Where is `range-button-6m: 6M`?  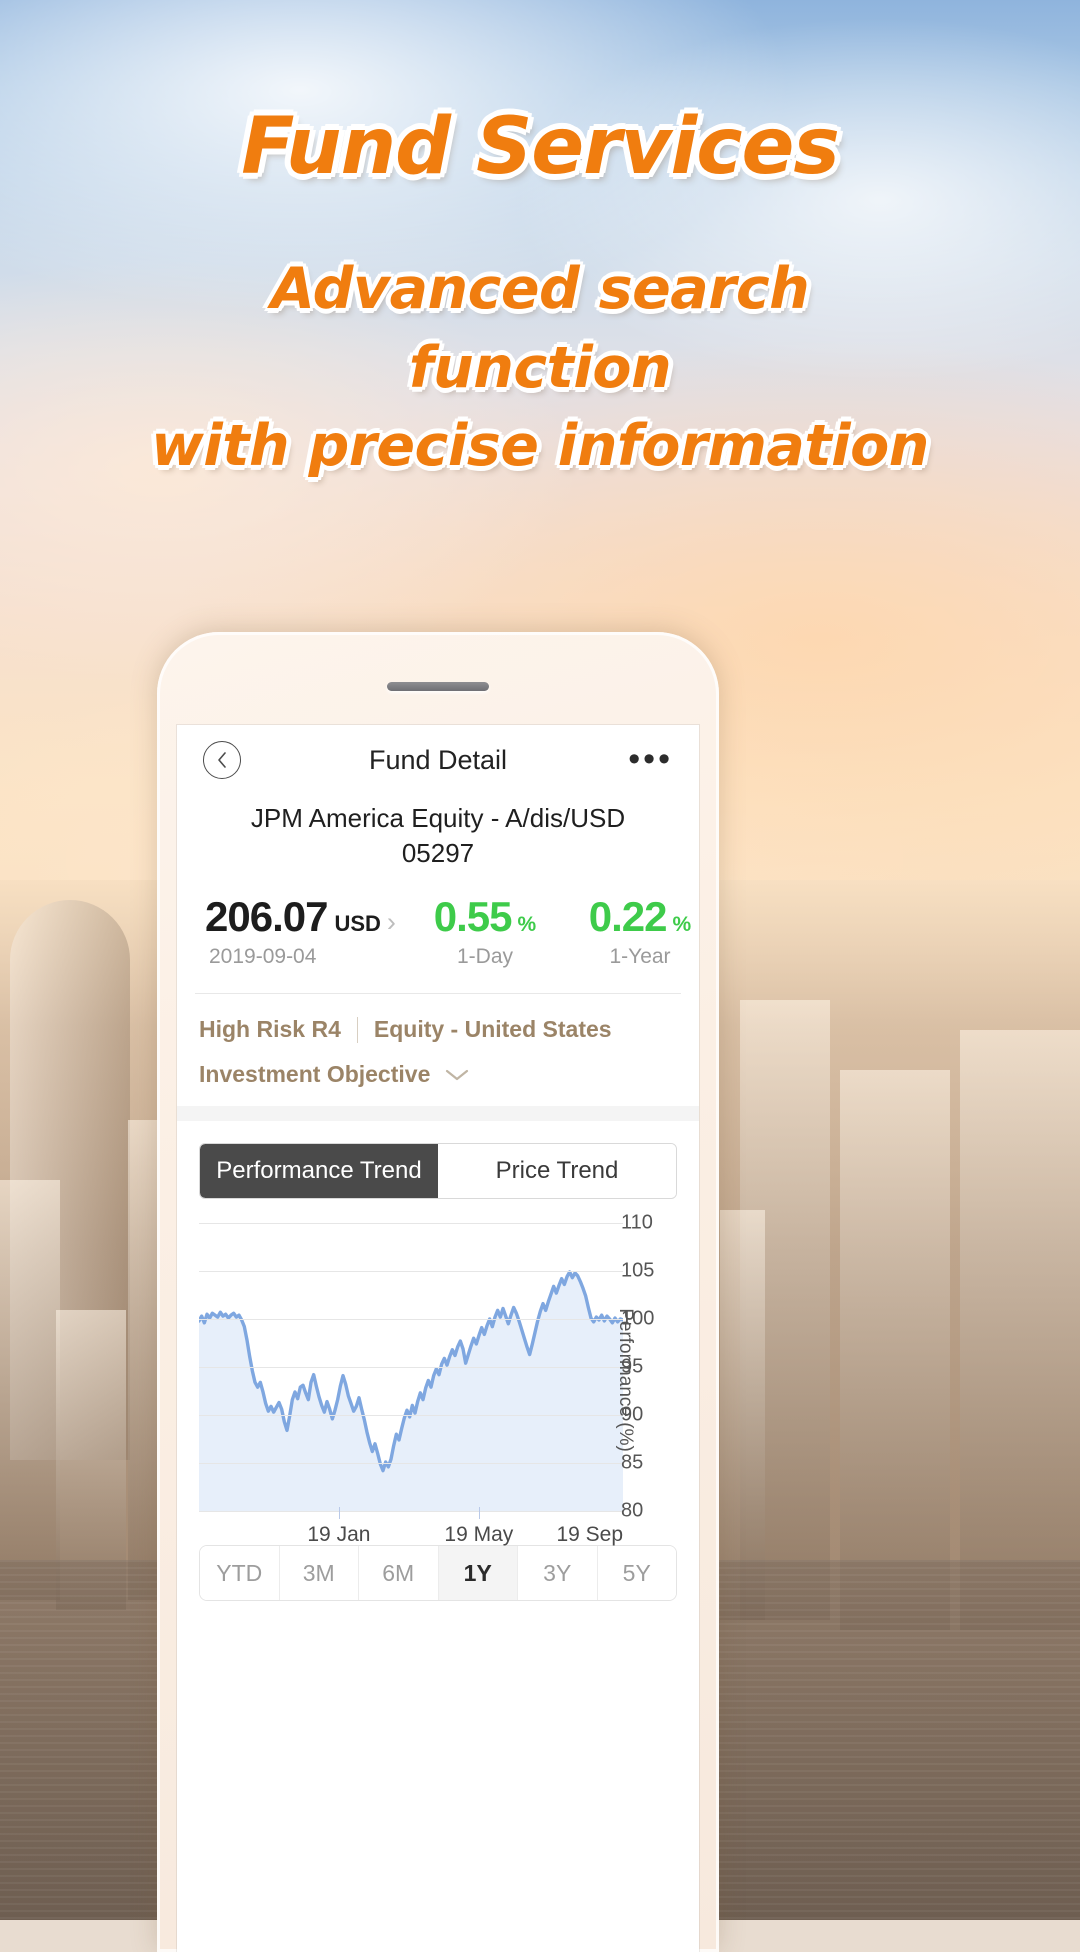 range-button-6m: 6M is located at coordinates (399, 1573).